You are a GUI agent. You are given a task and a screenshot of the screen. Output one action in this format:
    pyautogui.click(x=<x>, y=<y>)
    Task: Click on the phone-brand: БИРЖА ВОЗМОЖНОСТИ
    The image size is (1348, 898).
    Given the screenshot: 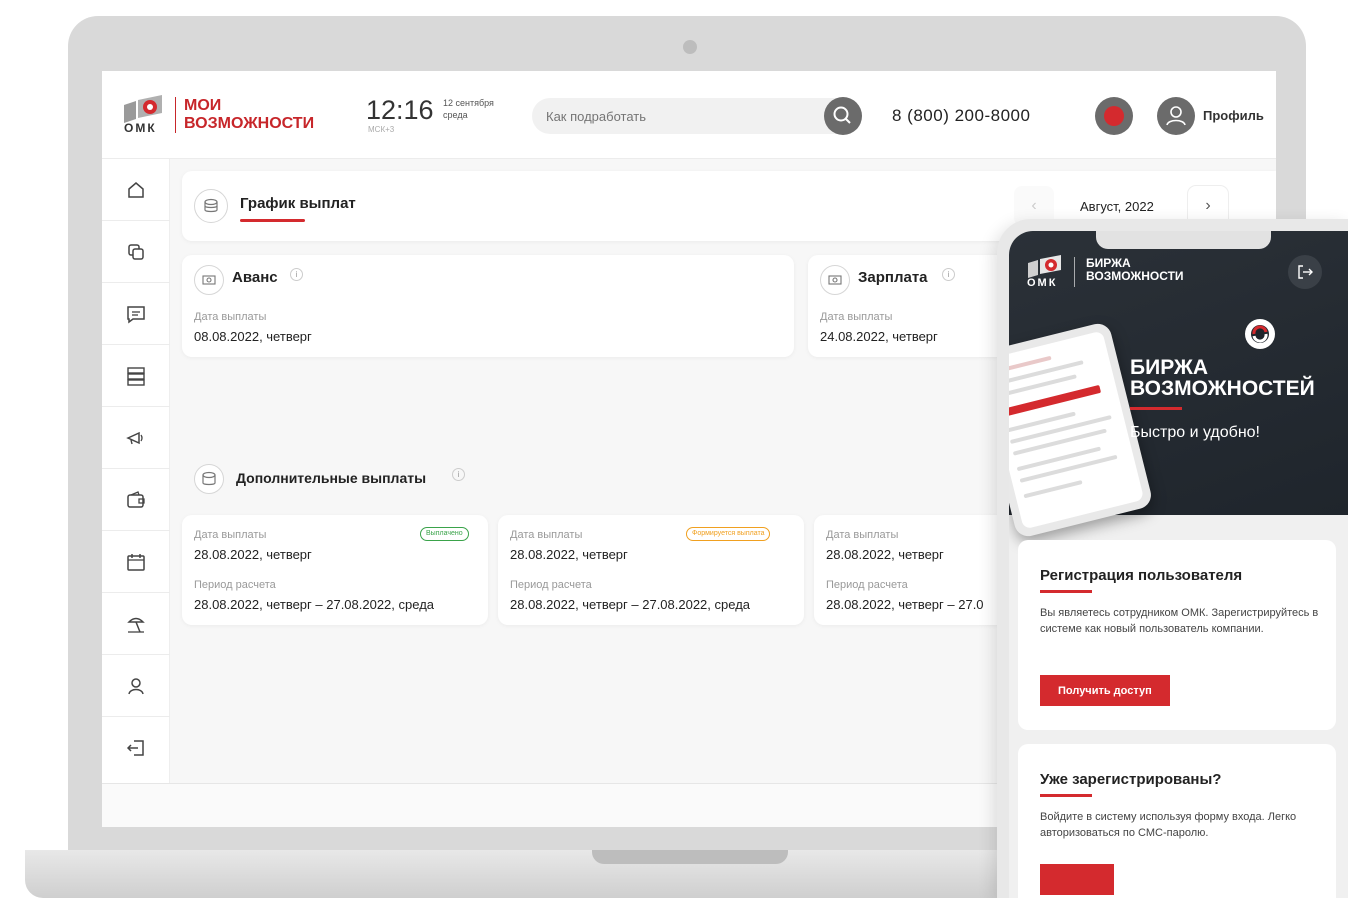 What is the action you would take?
    pyautogui.click(x=1135, y=270)
    